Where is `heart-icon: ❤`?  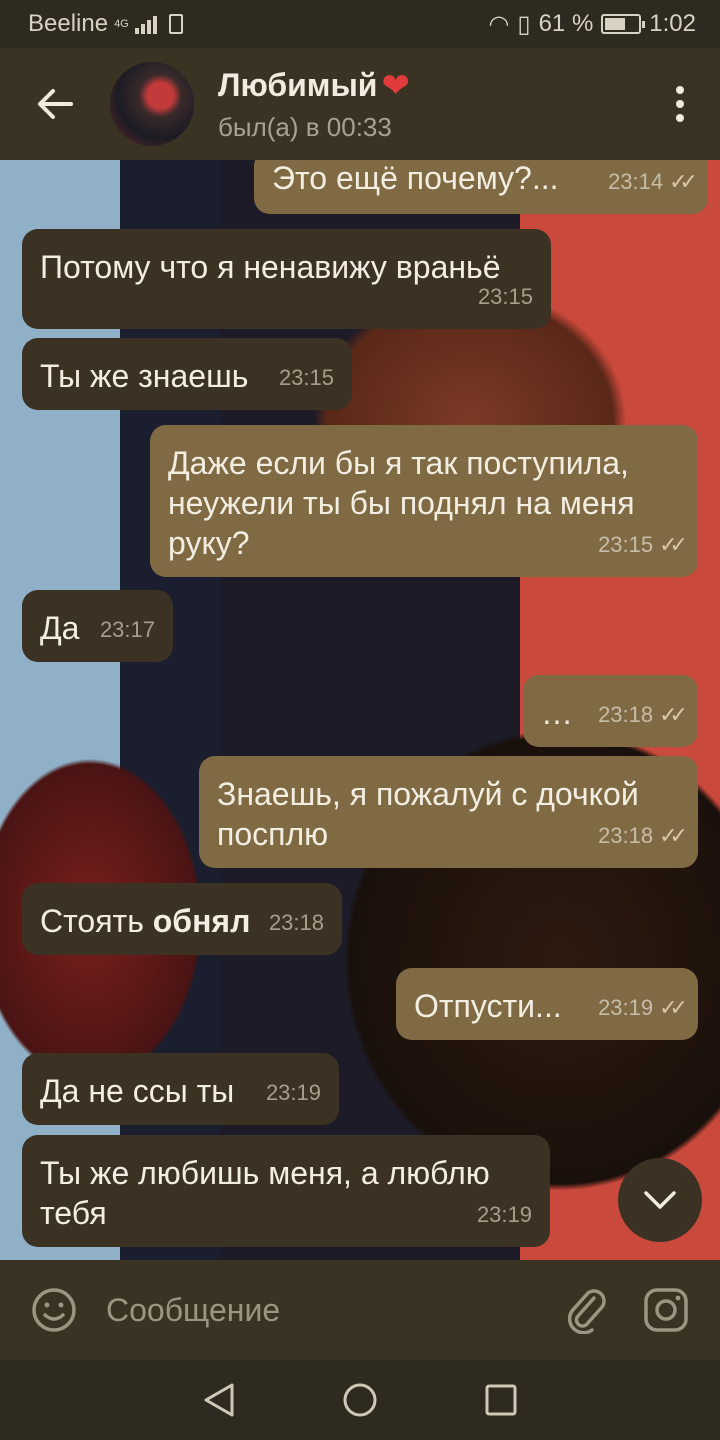
heart-icon: ❤ is located at coordinates (395, 85).